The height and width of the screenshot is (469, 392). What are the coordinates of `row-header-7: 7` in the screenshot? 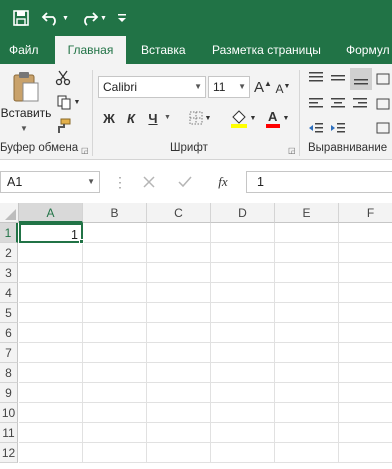 It's located at (9, 353).